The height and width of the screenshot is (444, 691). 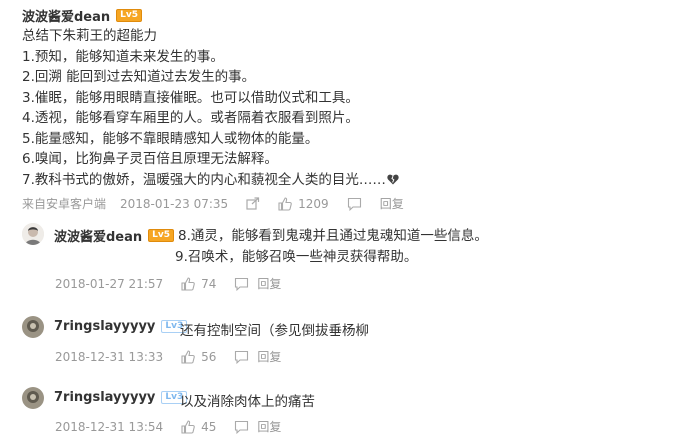 What do you see at coordinates (209, 356) in the screenshot?
I see `like-count: 56` at bounding box center [209, 356].